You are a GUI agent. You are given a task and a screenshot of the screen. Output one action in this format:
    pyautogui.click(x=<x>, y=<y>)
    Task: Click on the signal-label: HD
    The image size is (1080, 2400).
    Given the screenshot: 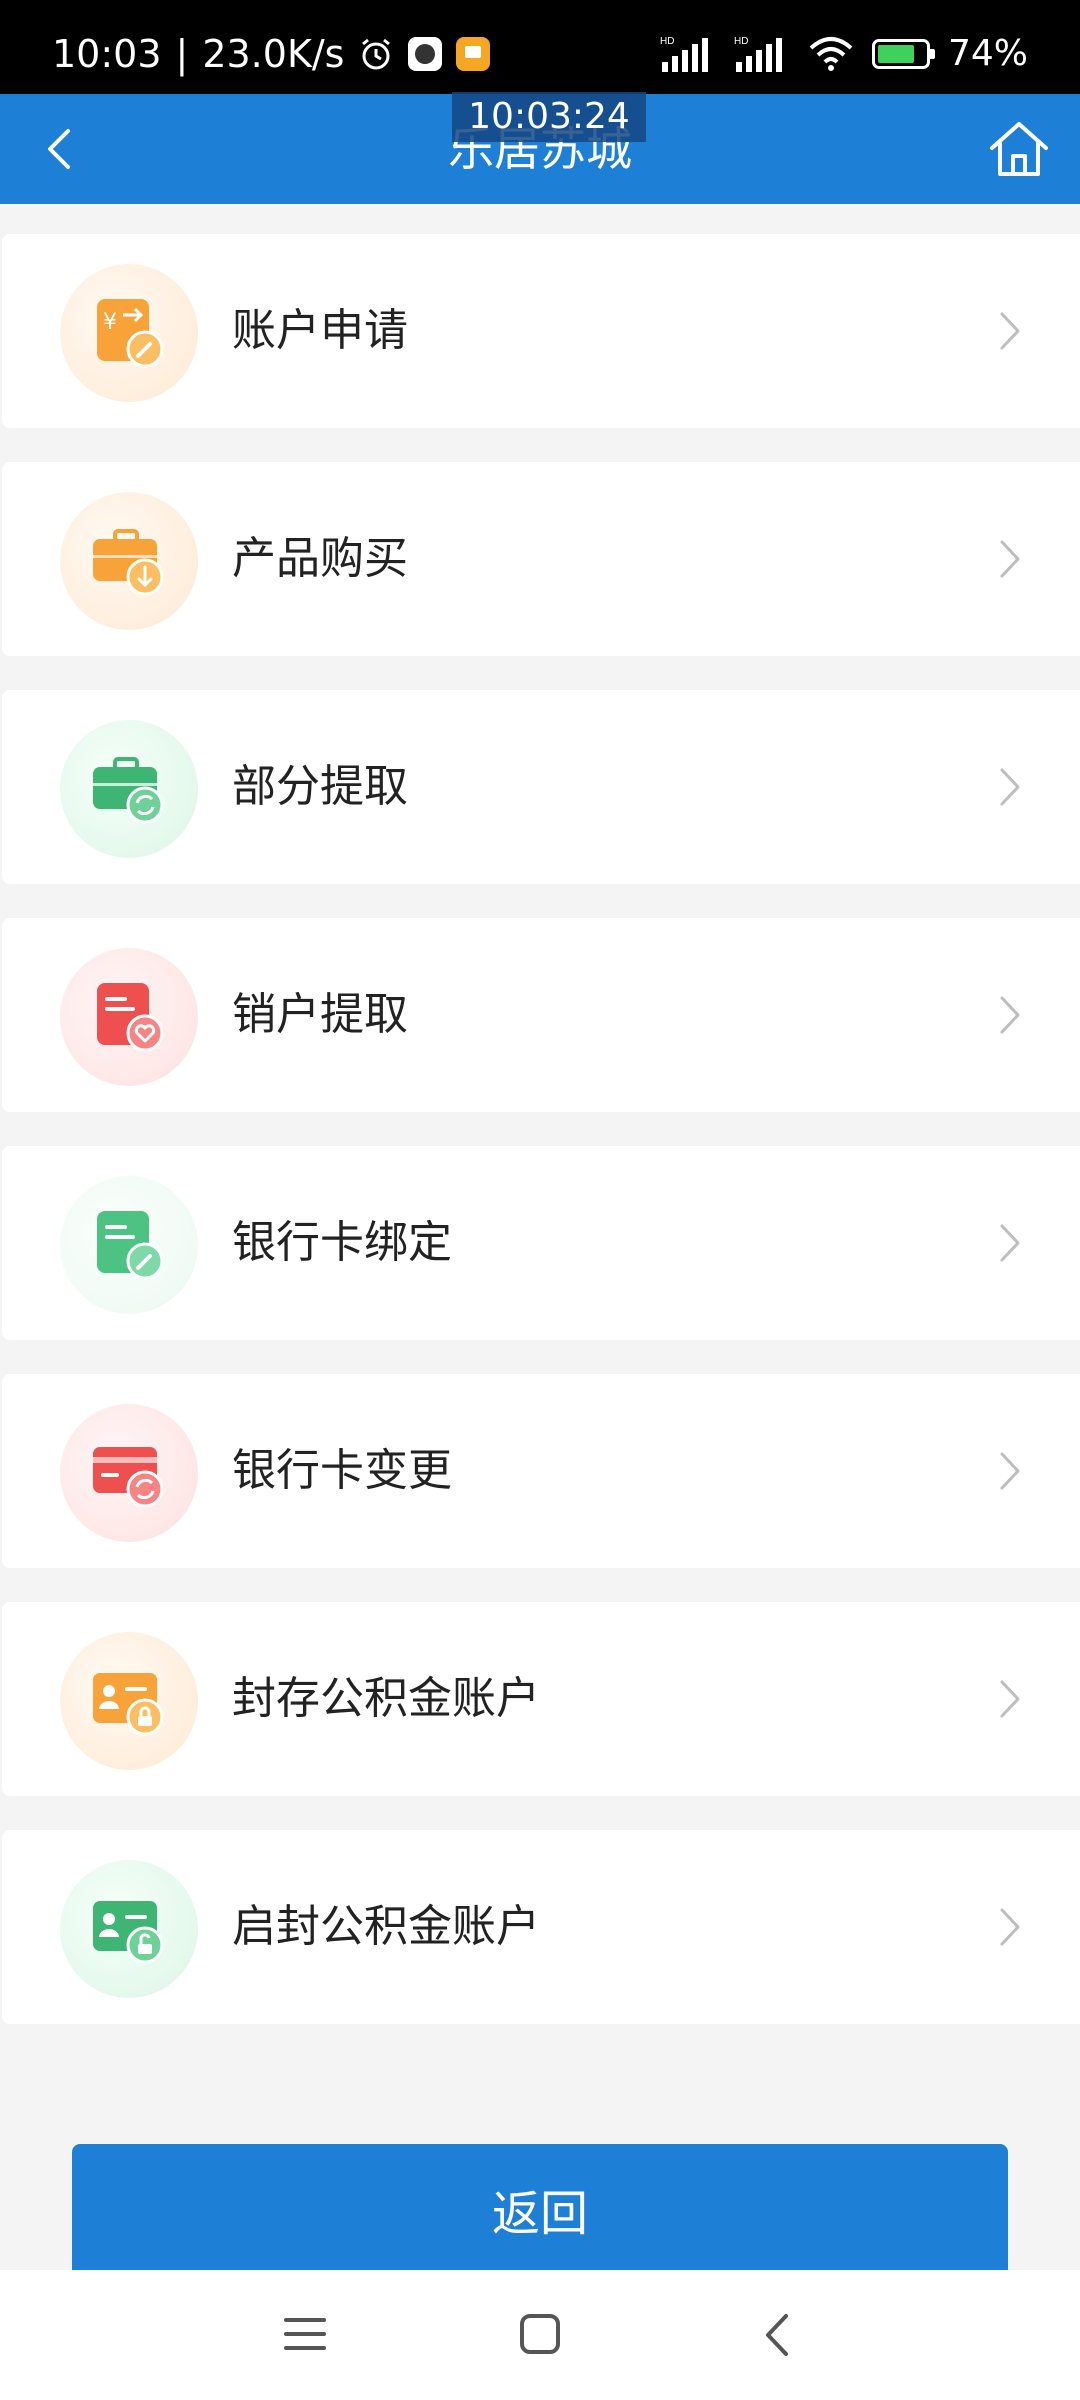 What is the action you would take?
    pyautogui.click(x=667, y=41)
    